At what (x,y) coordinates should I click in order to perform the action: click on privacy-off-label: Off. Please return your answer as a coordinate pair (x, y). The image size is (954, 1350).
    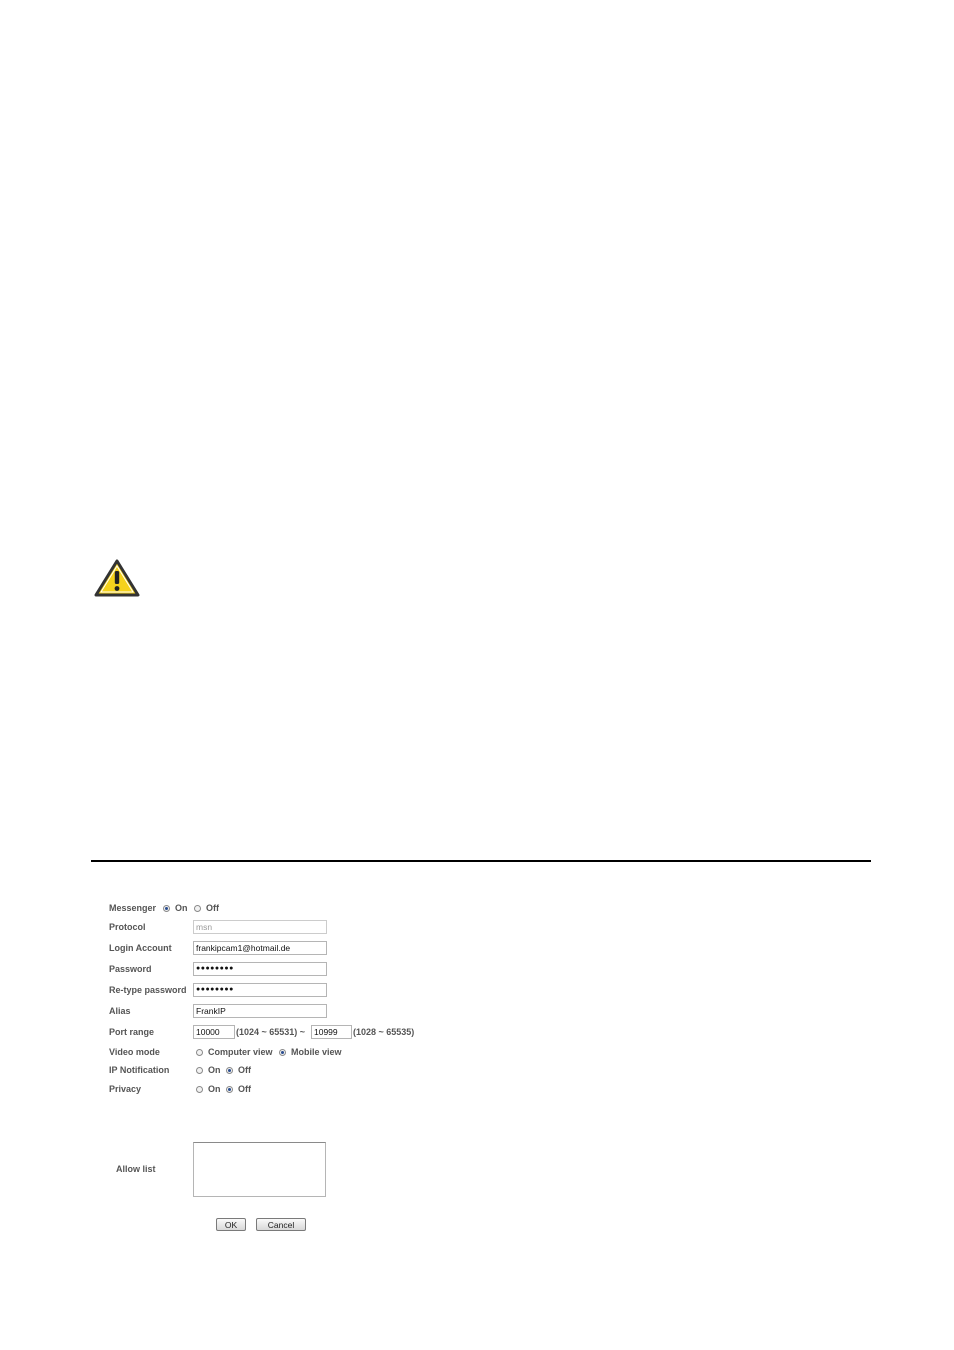
    Looking at the image, I should click on (244, 1089).